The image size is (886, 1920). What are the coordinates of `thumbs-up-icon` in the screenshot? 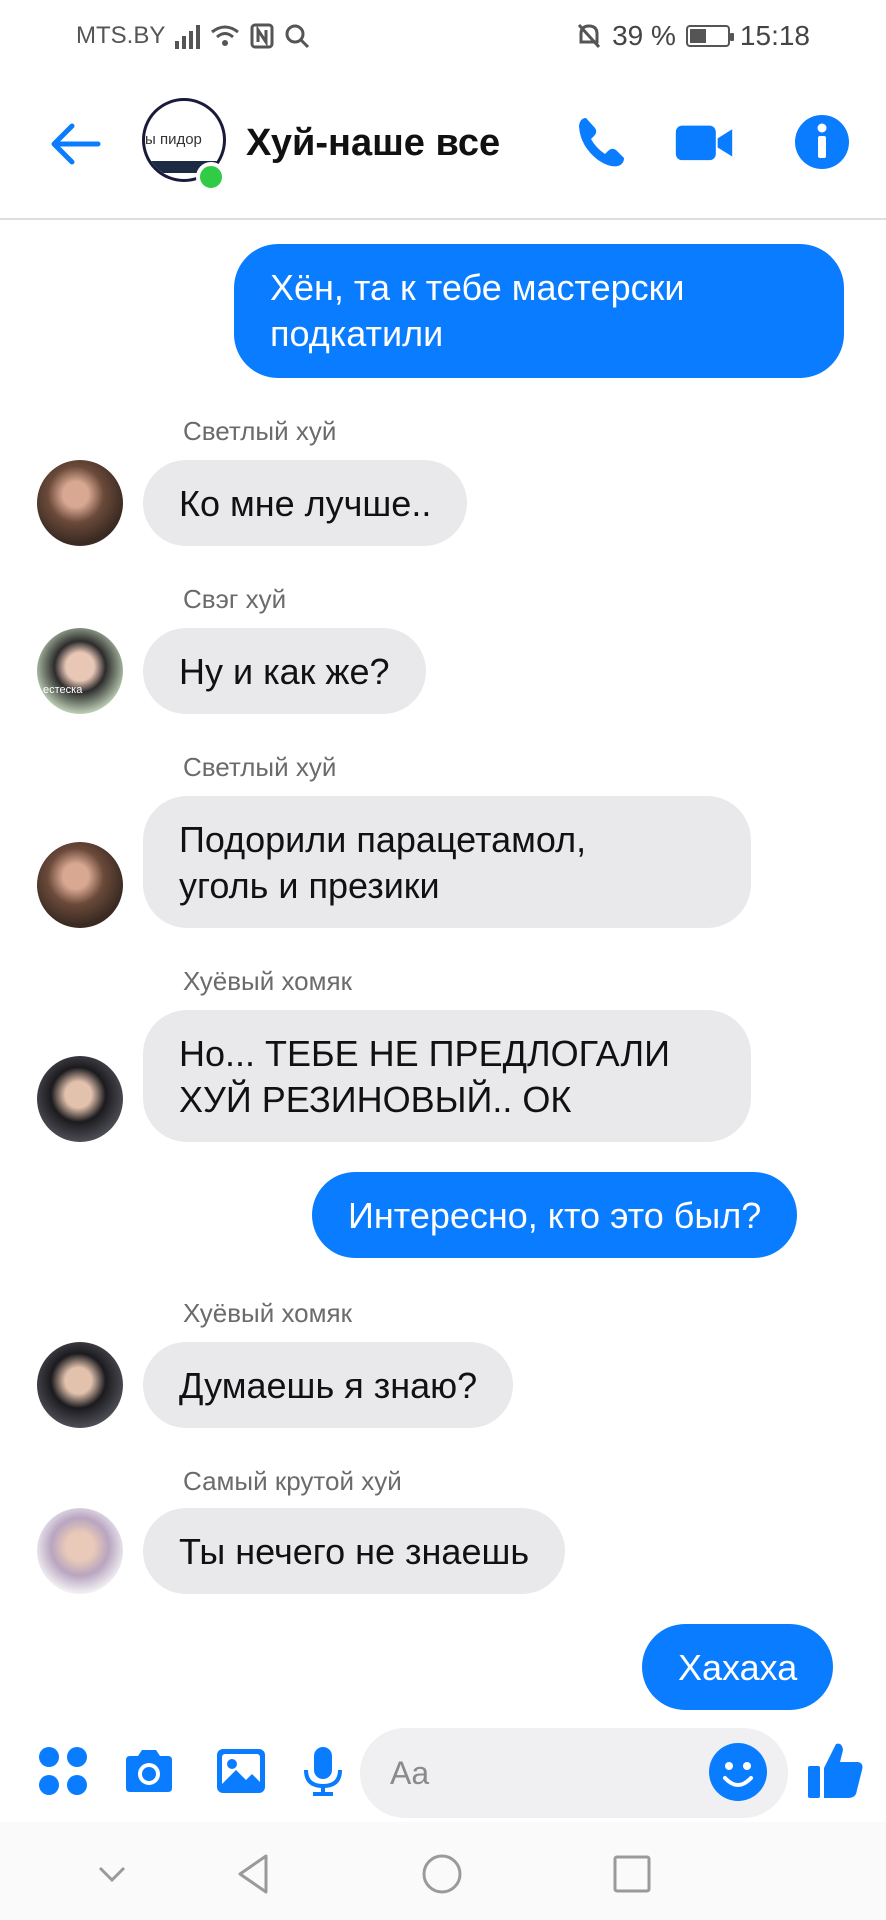 It's located at (836, 1771).